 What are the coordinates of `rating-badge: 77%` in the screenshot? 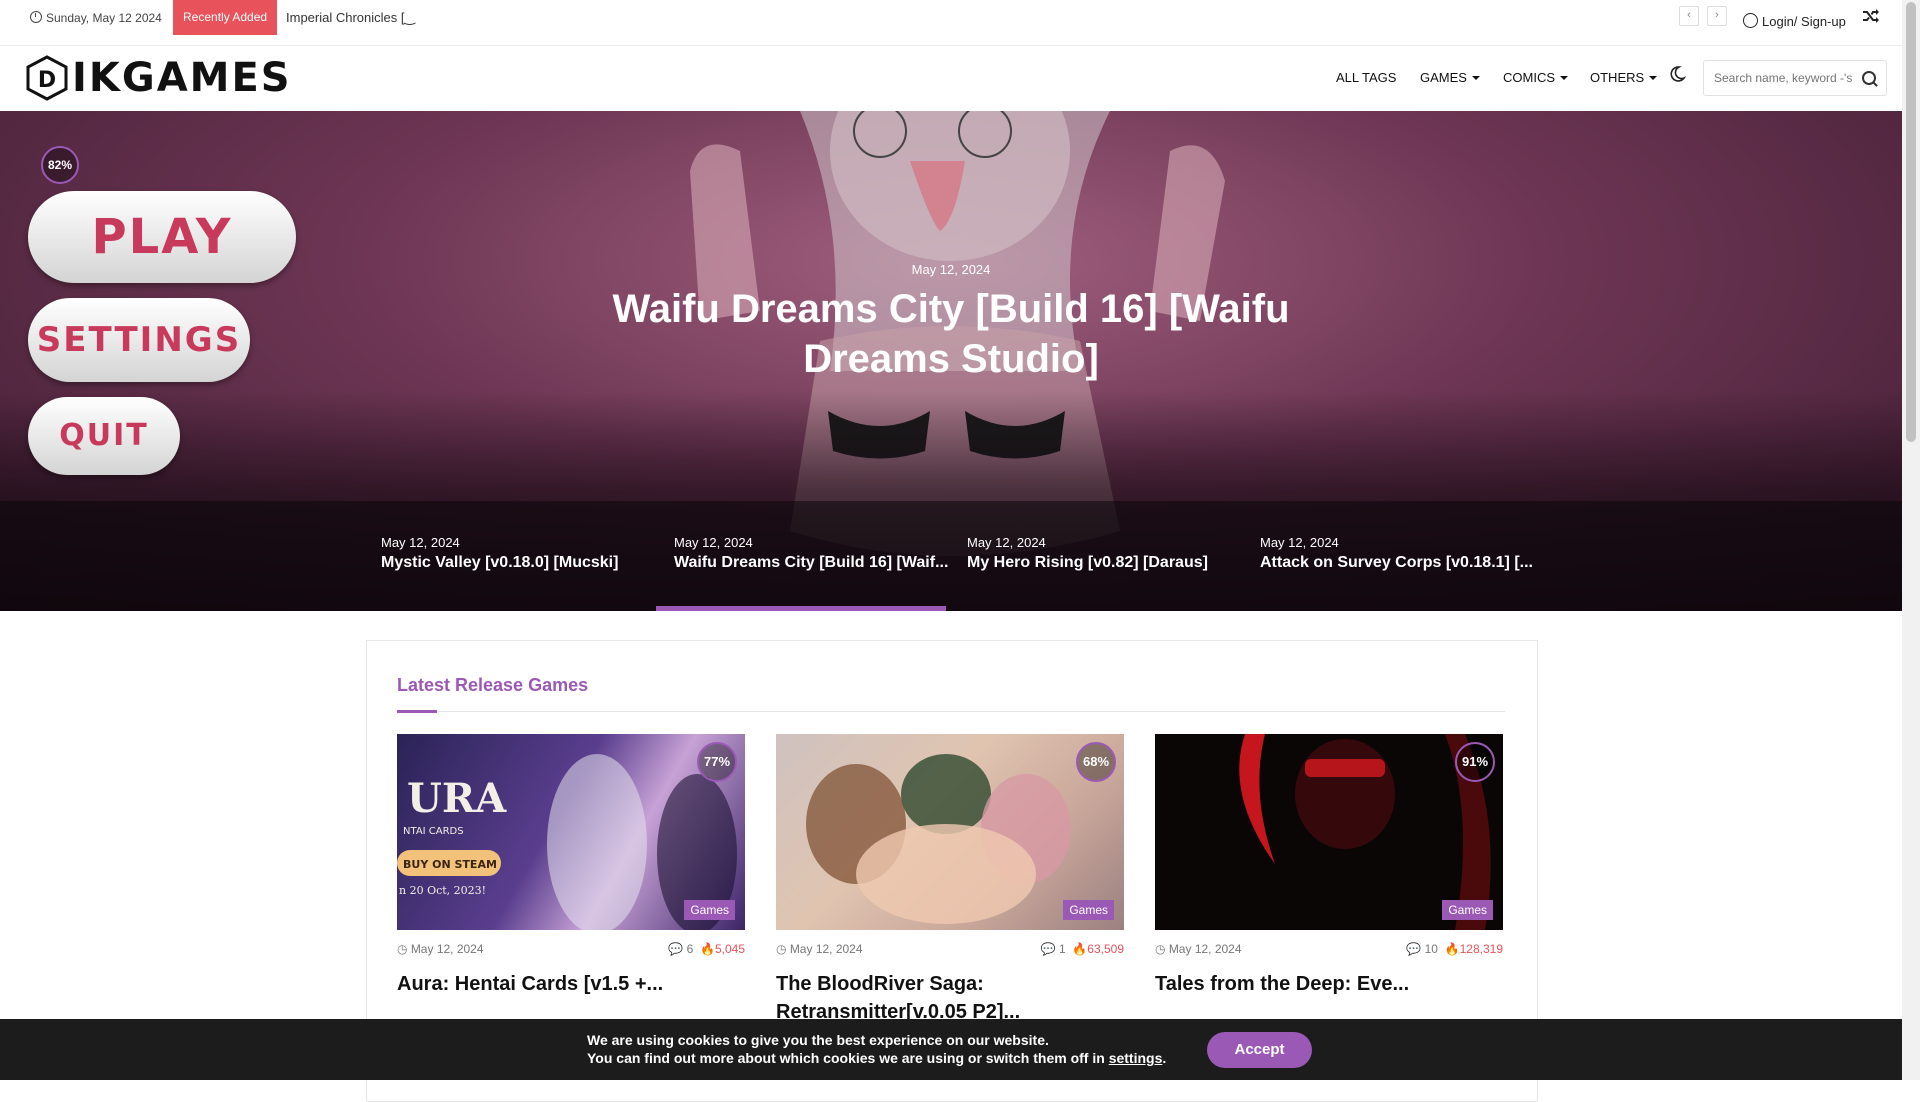 It's located at (717, 762).